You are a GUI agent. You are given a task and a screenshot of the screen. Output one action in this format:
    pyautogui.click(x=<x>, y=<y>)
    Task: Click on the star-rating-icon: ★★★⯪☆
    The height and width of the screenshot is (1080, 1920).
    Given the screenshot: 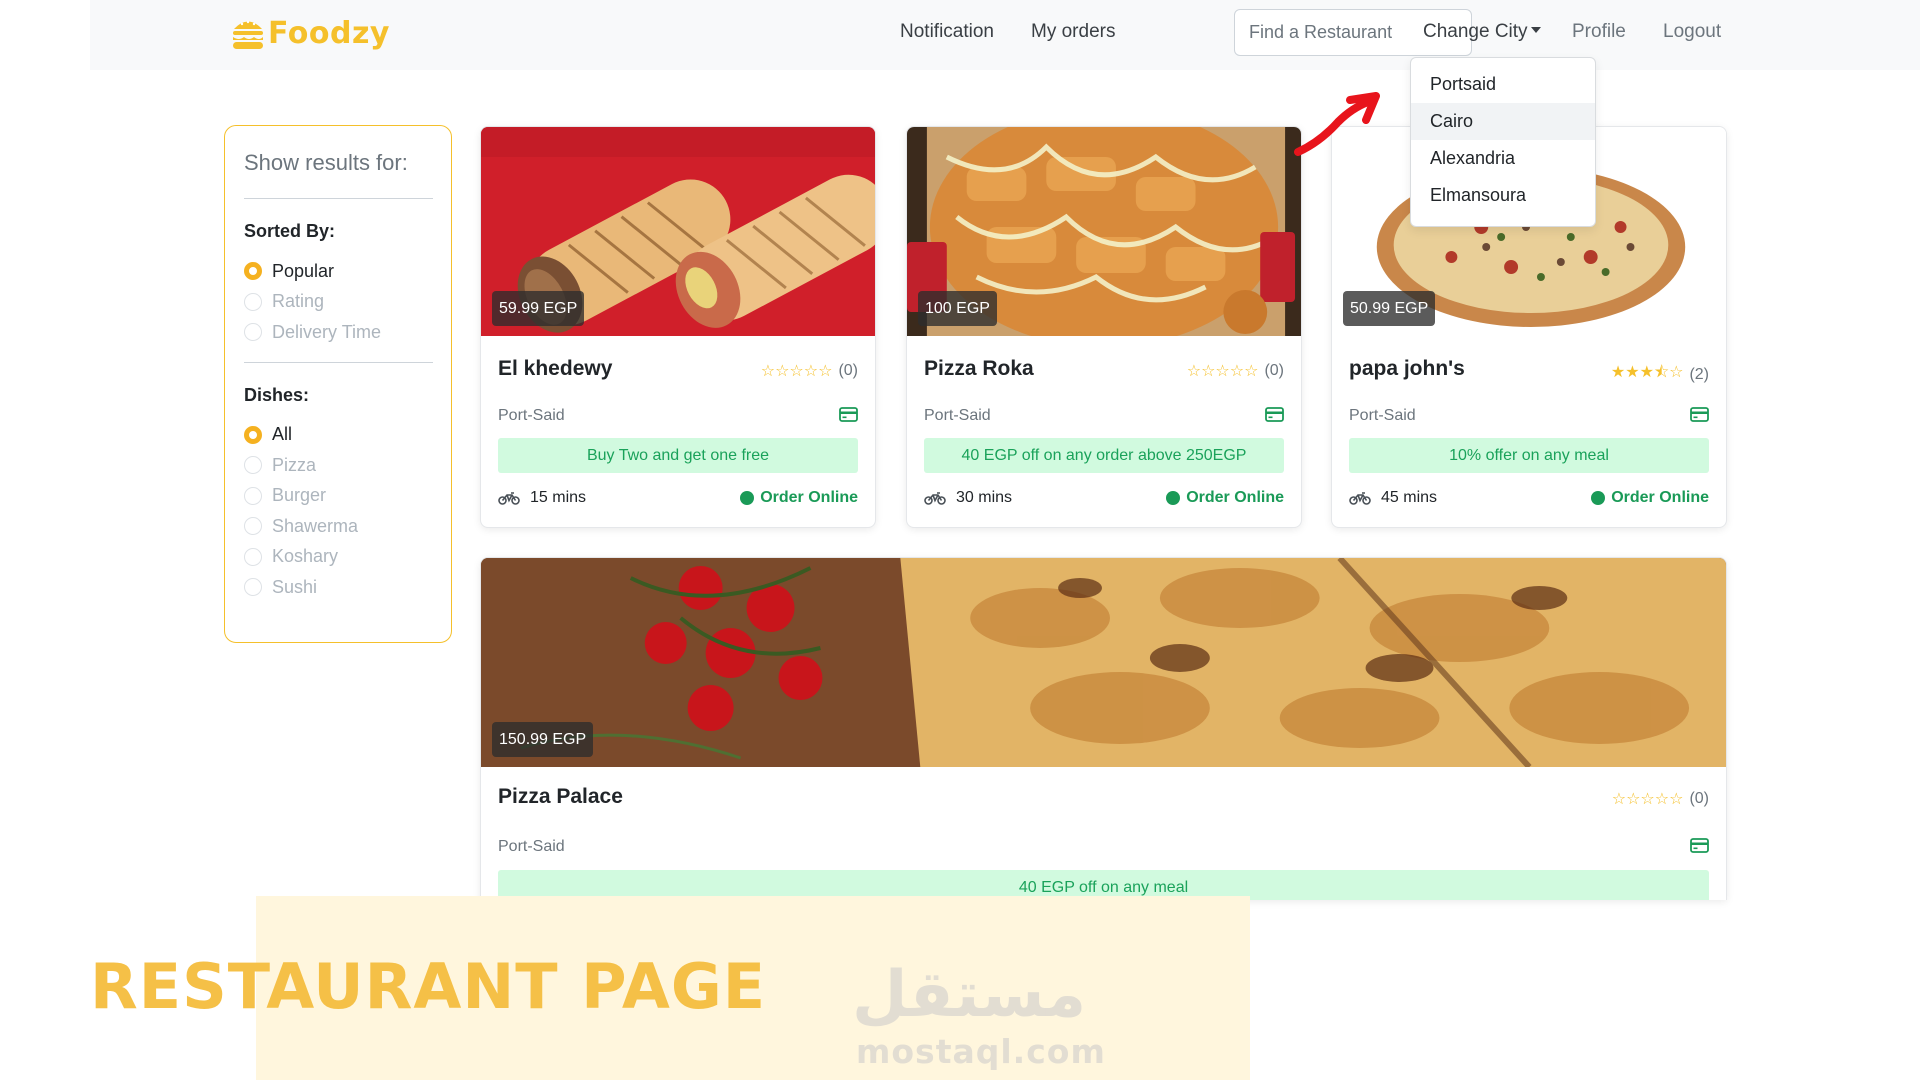 What is the action you would take?
    pyautogui.click(x=1647, y=371)
    